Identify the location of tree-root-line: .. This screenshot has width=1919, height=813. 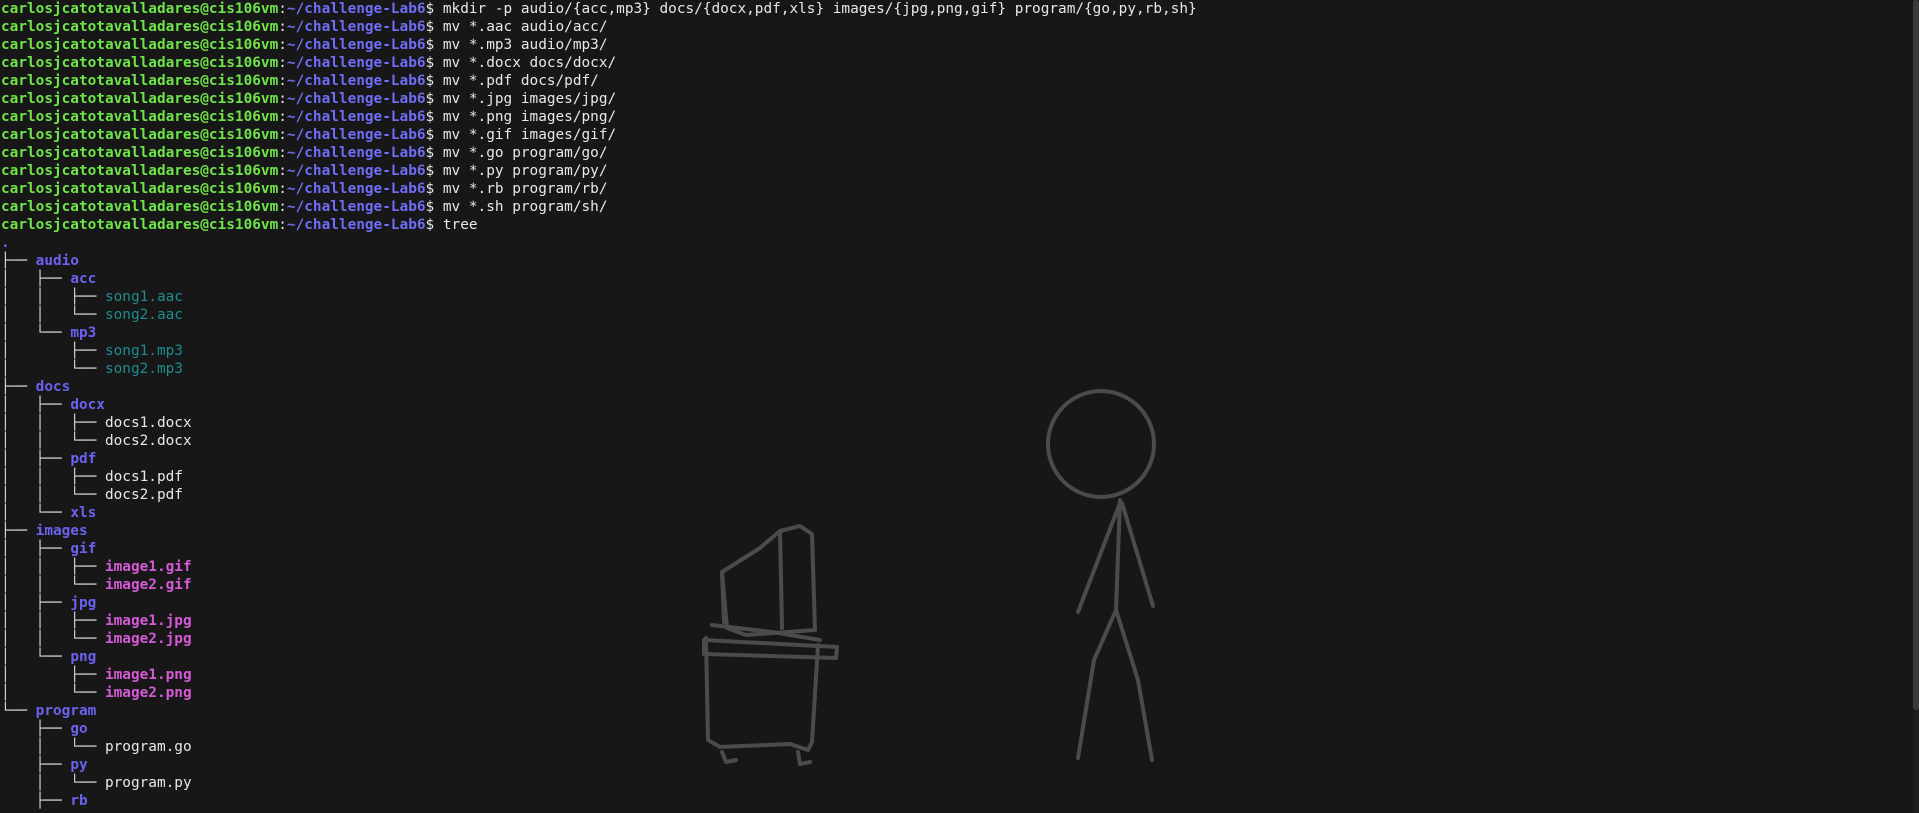
(955, 243).